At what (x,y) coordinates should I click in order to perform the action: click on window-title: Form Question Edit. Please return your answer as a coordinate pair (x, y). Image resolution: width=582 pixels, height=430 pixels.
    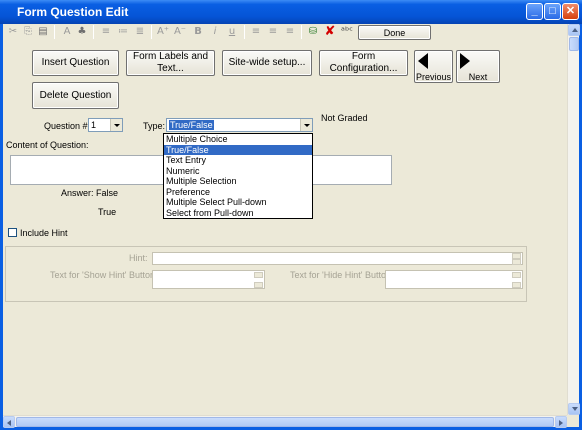
    Looking at the image, I should click on (73, 12).